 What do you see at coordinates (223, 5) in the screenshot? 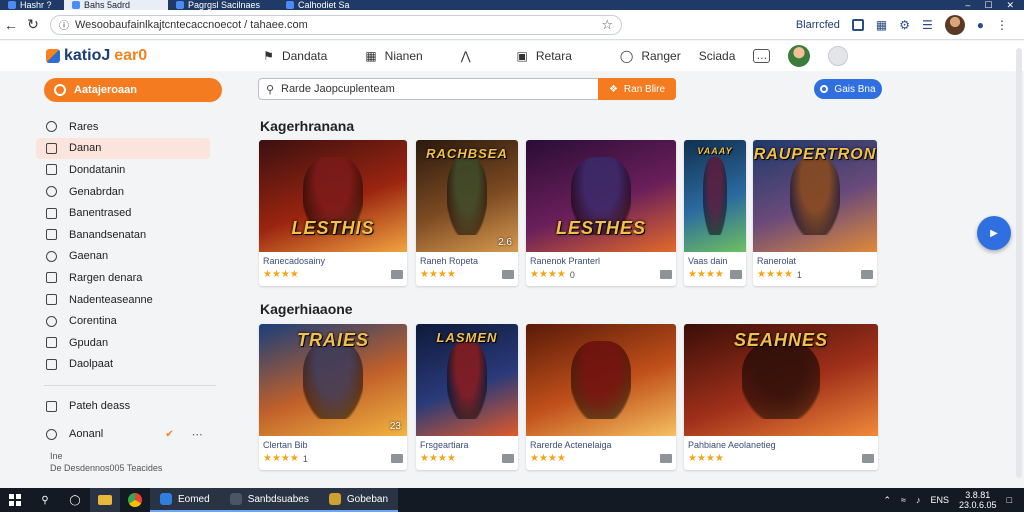
I see `browser-tab: Pagrgsl Sacilnaes` at bounding box center [223, 5].